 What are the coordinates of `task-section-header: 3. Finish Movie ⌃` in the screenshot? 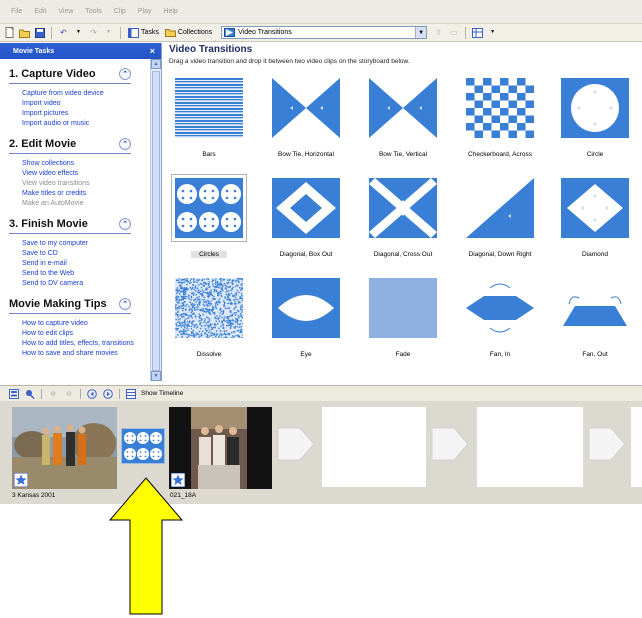 It's located at (70, 224).